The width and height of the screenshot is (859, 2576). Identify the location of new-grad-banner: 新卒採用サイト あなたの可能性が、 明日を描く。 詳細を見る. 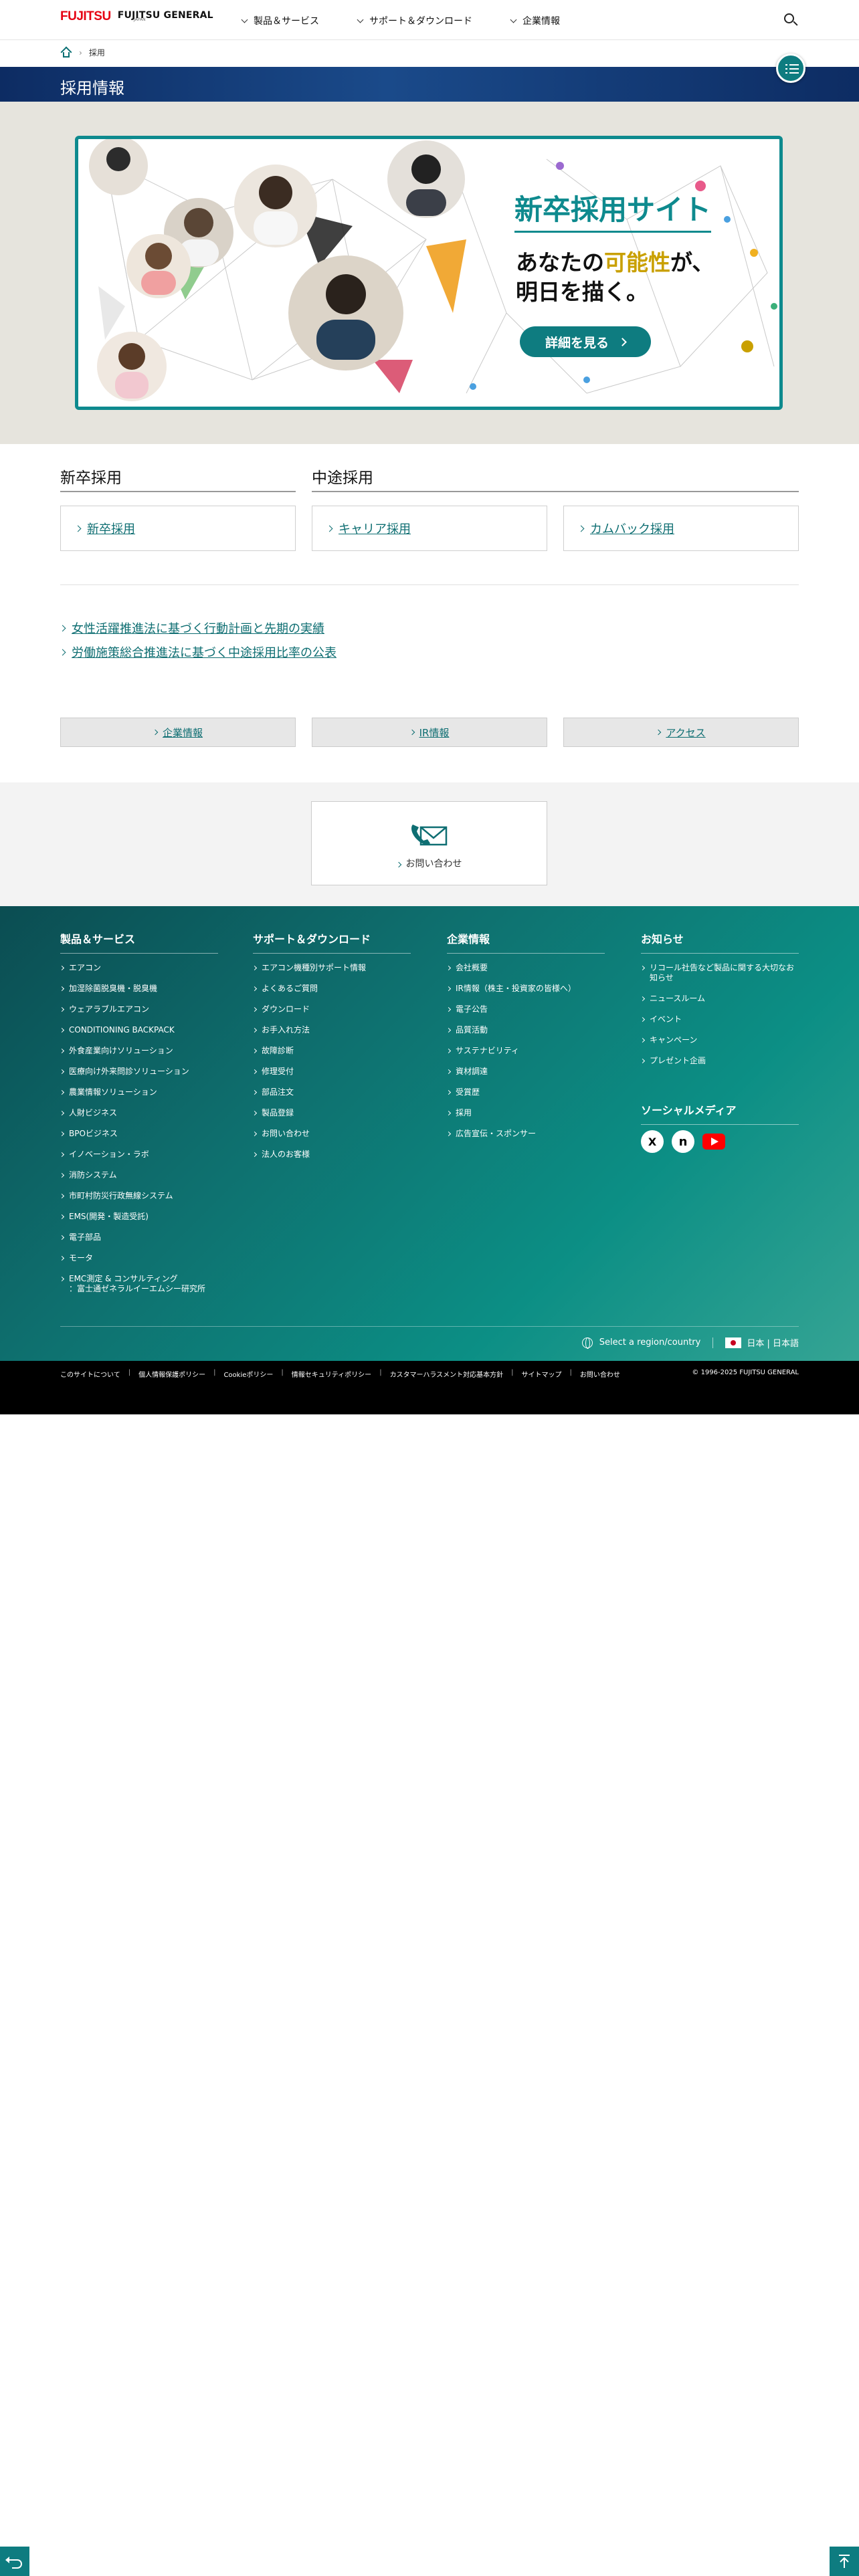
(429, 273).